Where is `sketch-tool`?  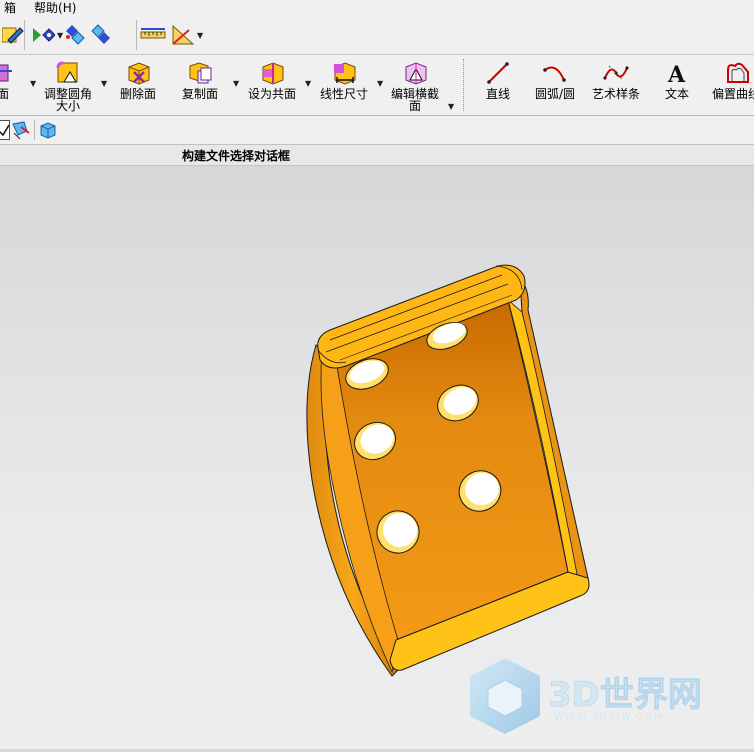 sketch-tool is located at coordinates (13, 35).